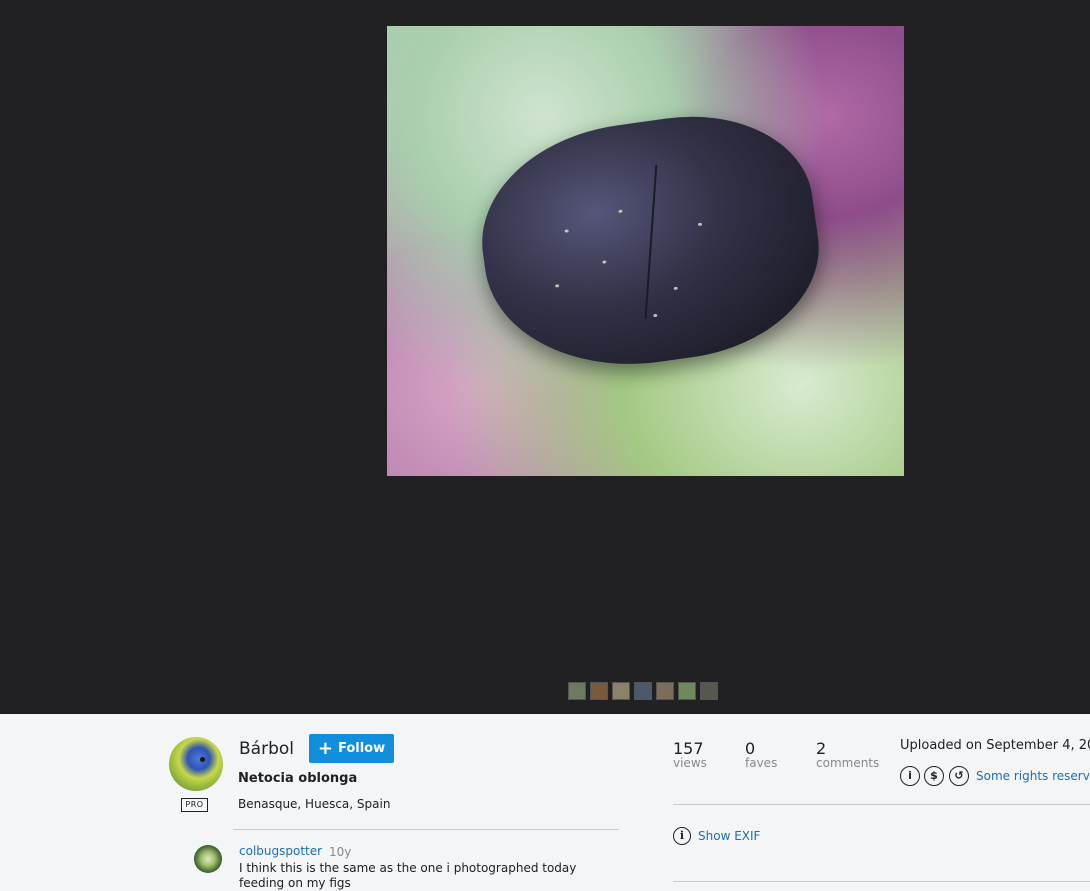  I want to click on beetle-elytra-seam, so click(651, 242).